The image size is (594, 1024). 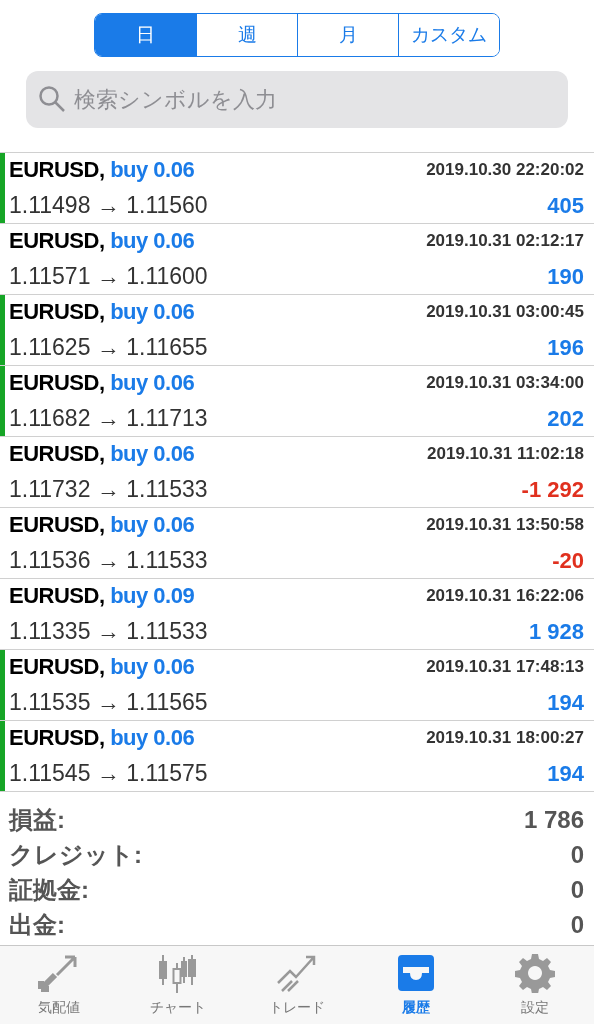 I want to click on deal-time: 2019.10.31 03:00:45, so click(x=505, y=312).